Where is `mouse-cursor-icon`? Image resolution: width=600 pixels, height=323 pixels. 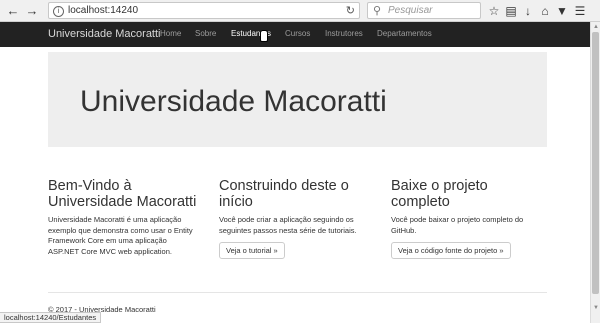 mouse-cursor-icon is located at coordinates (264, 36).